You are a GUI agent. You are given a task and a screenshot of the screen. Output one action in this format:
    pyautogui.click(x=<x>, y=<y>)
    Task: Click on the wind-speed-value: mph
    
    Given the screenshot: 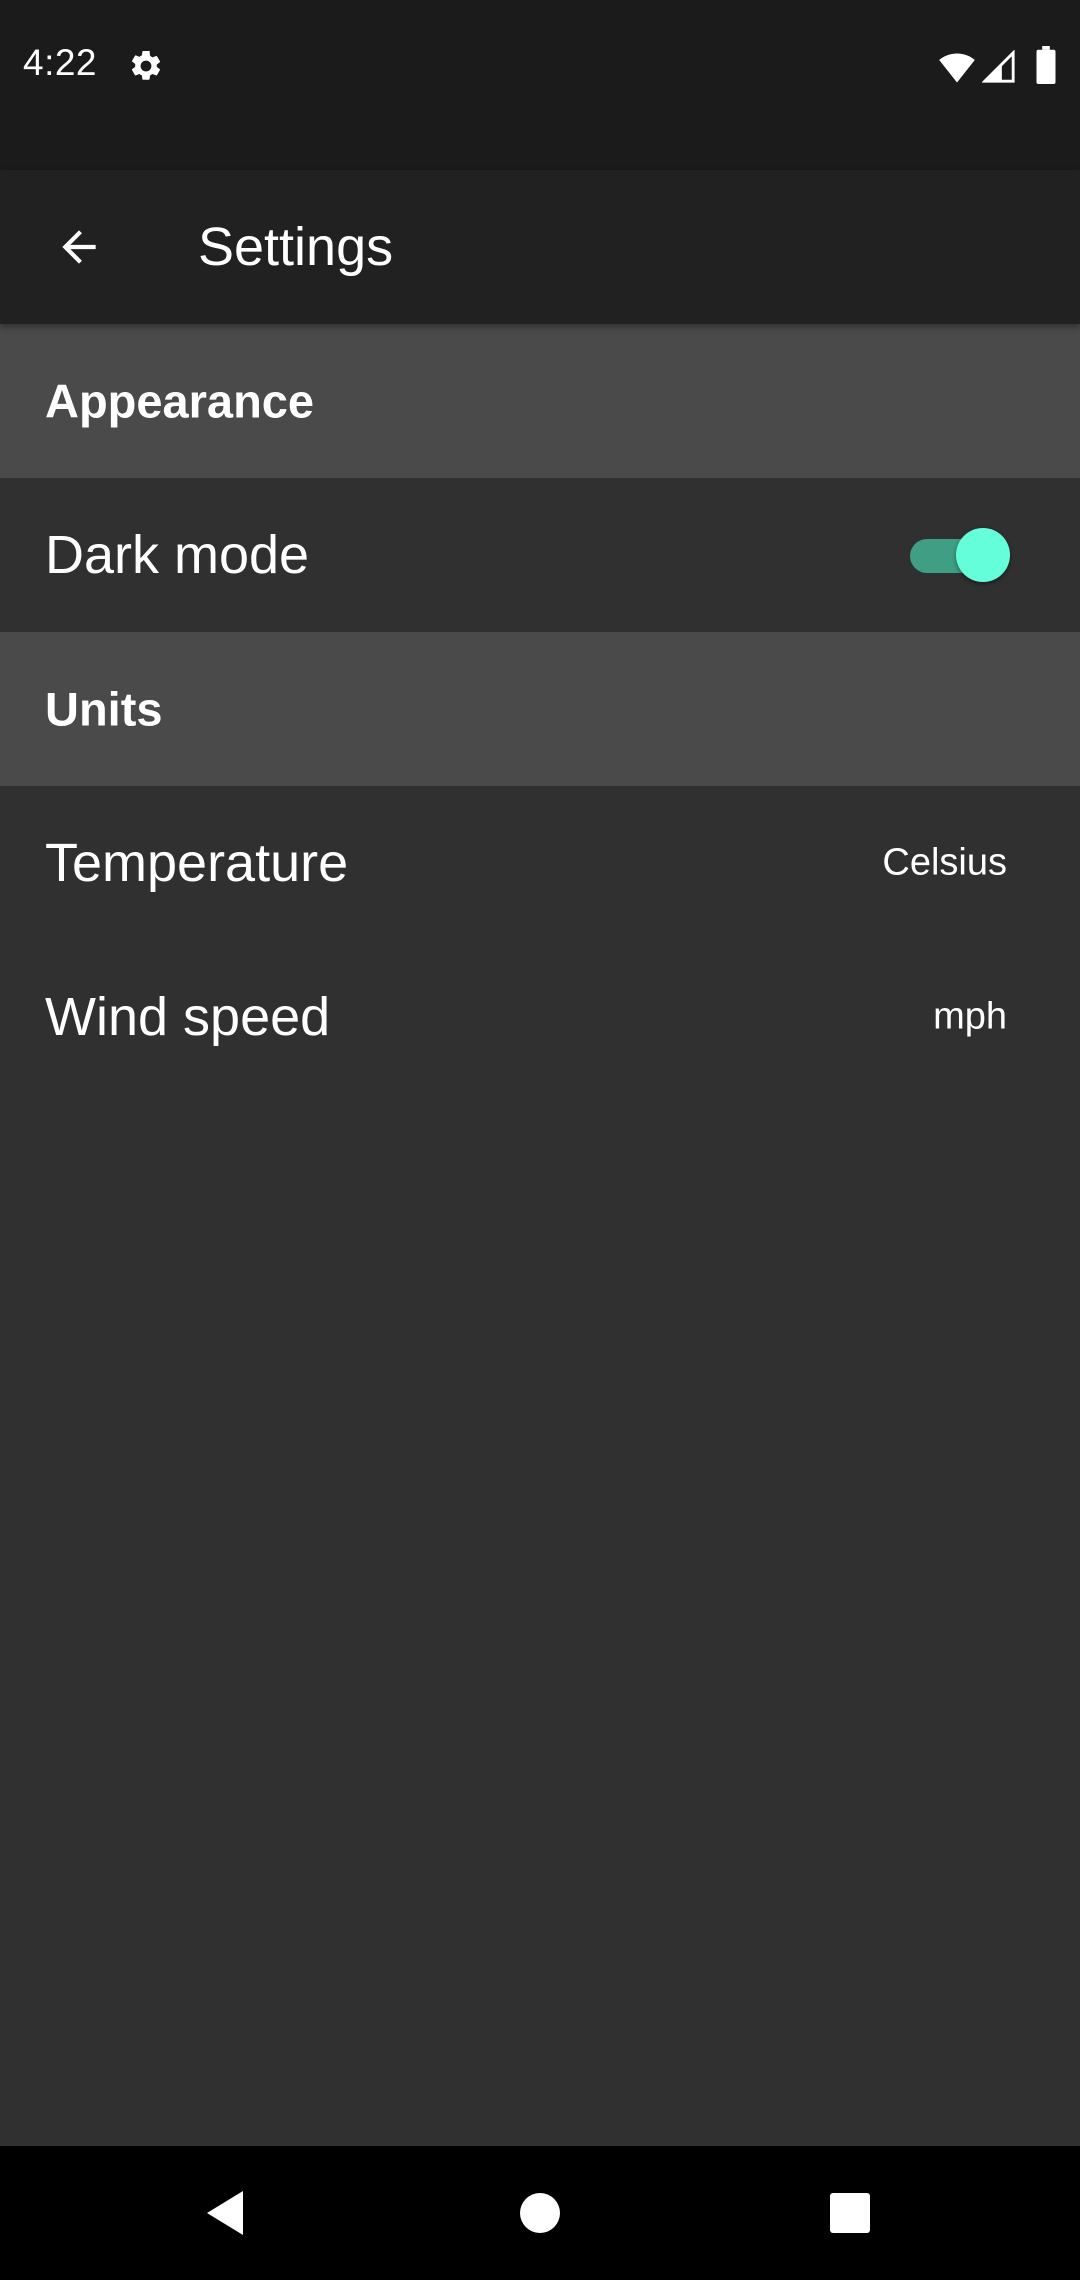 What is the action you would take?
    pyautogui.click(x=970, y=1016)
    